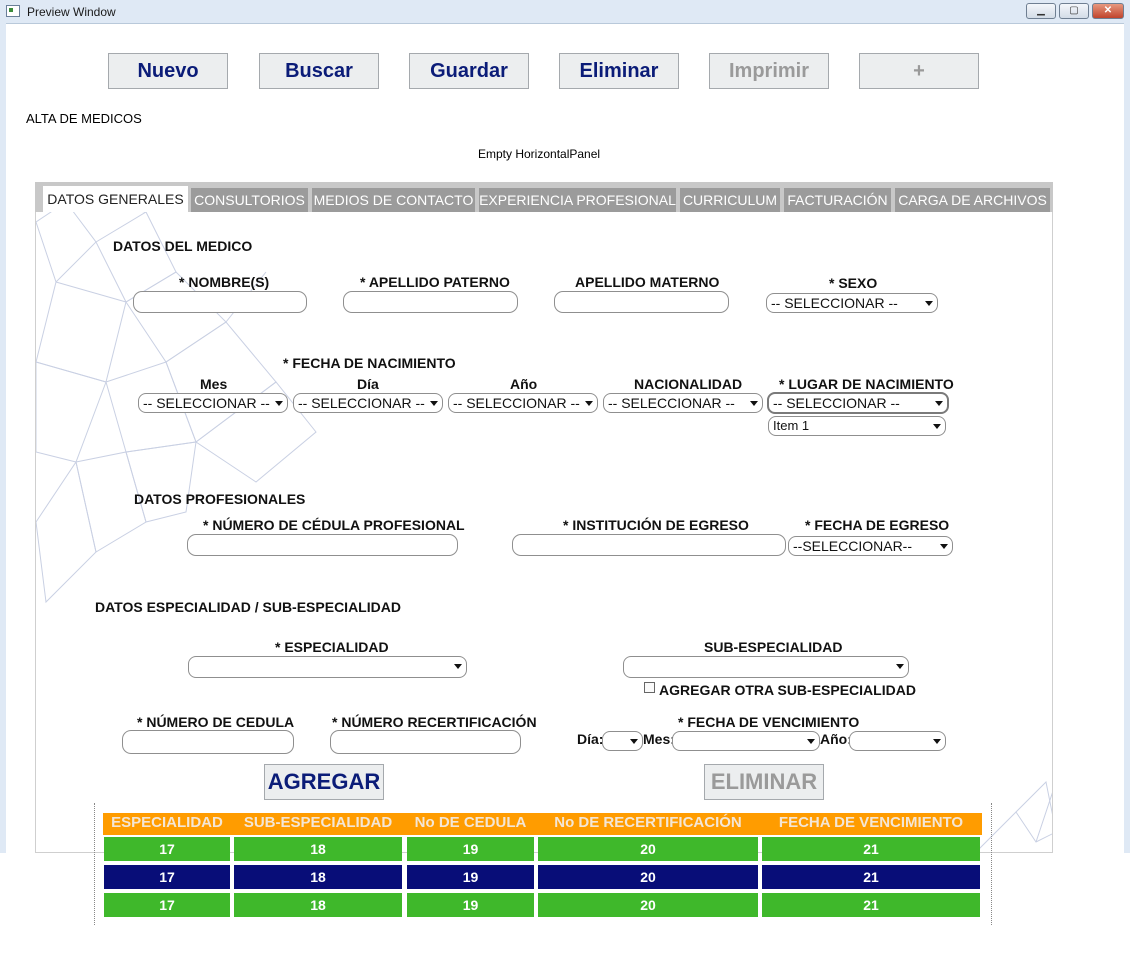 The height and width of the screenshot is (968, 1144). I want to click on page-title: ALTA DE MEDICOS, so click(84, 118).